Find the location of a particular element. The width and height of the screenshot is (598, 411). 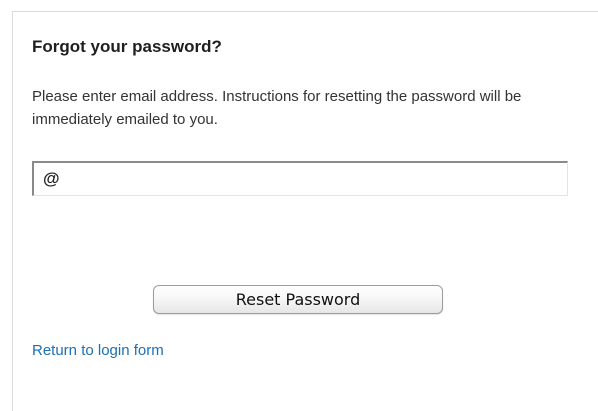

page-title: Forgot your password? is located at coordinates (127, 46).